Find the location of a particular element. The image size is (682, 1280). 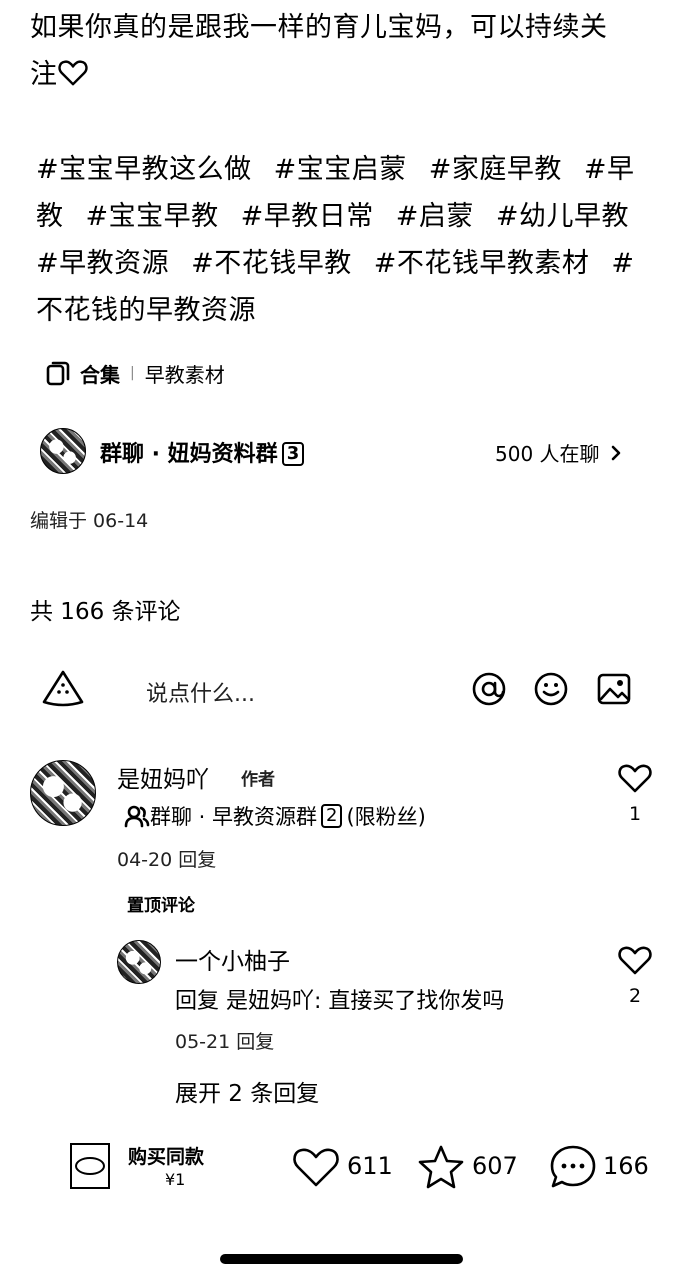

edited-date: 编辑于 06-14 is located at coordinates (89, 521).